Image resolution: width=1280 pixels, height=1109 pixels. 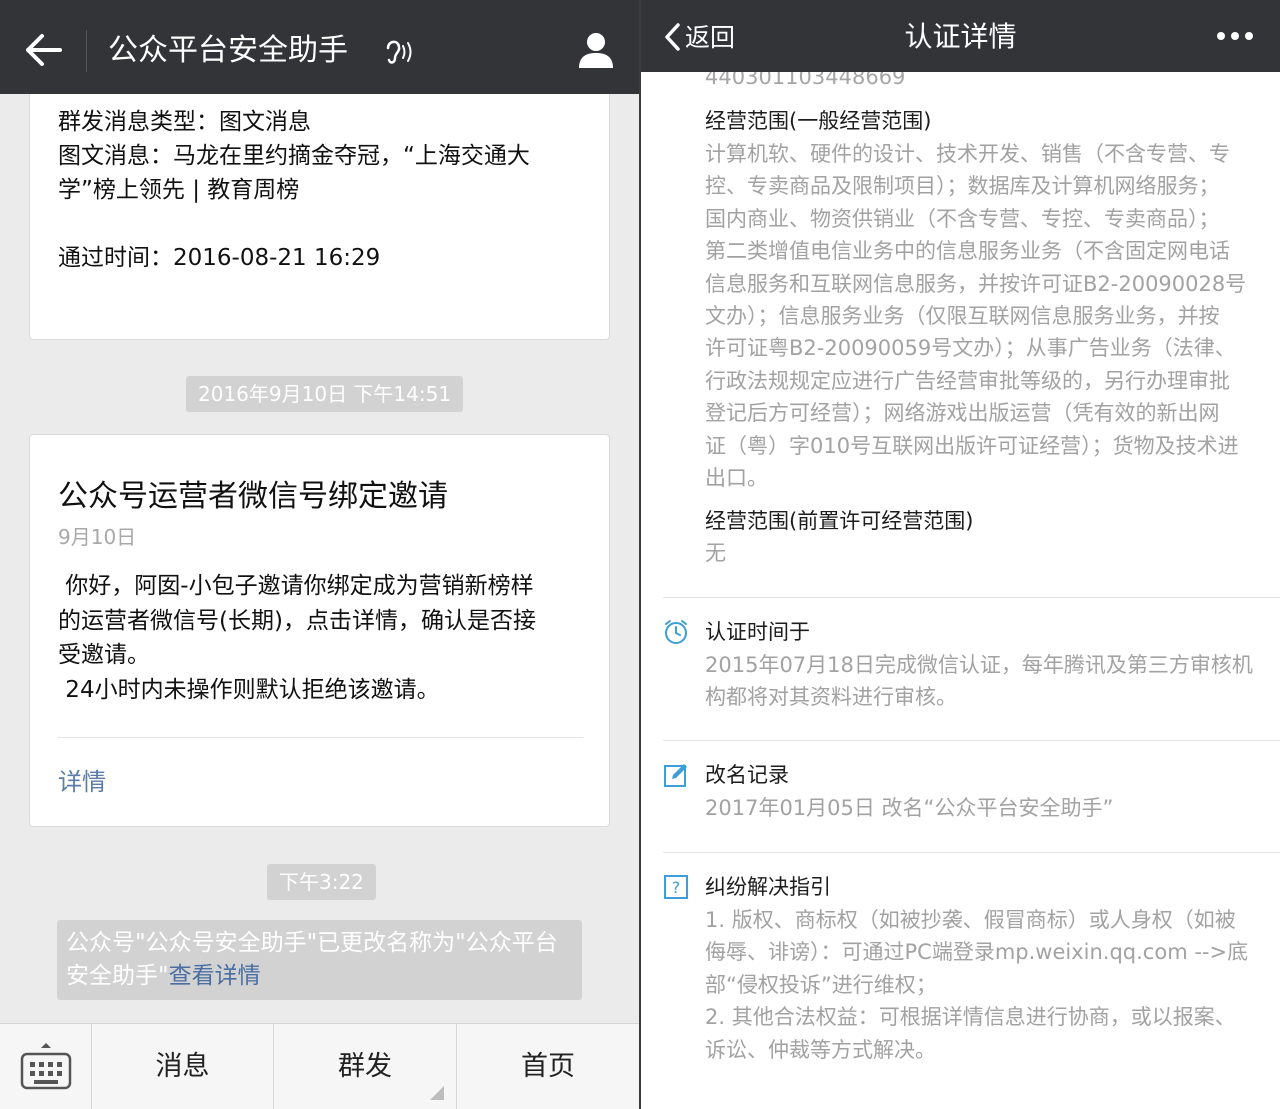 What do you see at coordinates (768, 887) in the screenshot?
I see `dispute-guide-label: 纠纷解决指引` at bounding box center [768, 887].